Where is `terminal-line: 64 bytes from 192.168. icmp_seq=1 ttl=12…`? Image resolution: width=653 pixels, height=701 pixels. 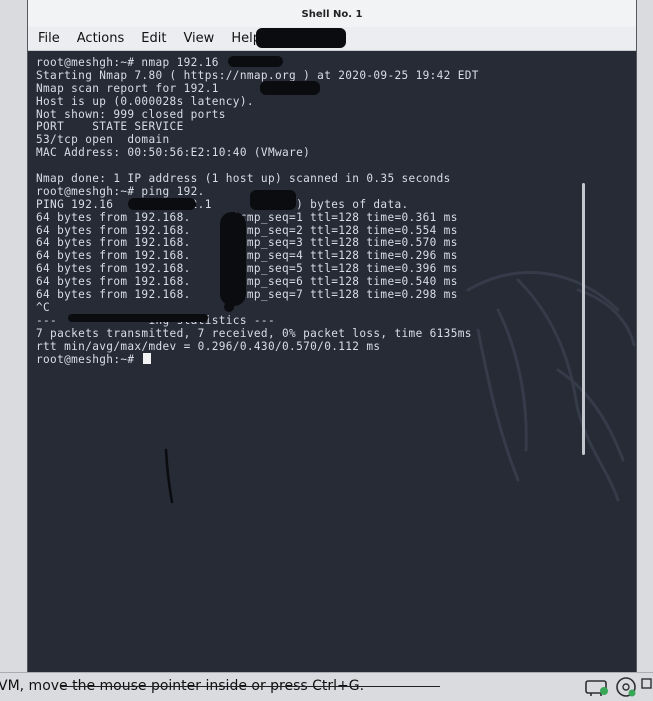
terminal-line: 64 bytes from 192.168. icmp_seq=1 ttl=12… is located at coordinates (247, 217).